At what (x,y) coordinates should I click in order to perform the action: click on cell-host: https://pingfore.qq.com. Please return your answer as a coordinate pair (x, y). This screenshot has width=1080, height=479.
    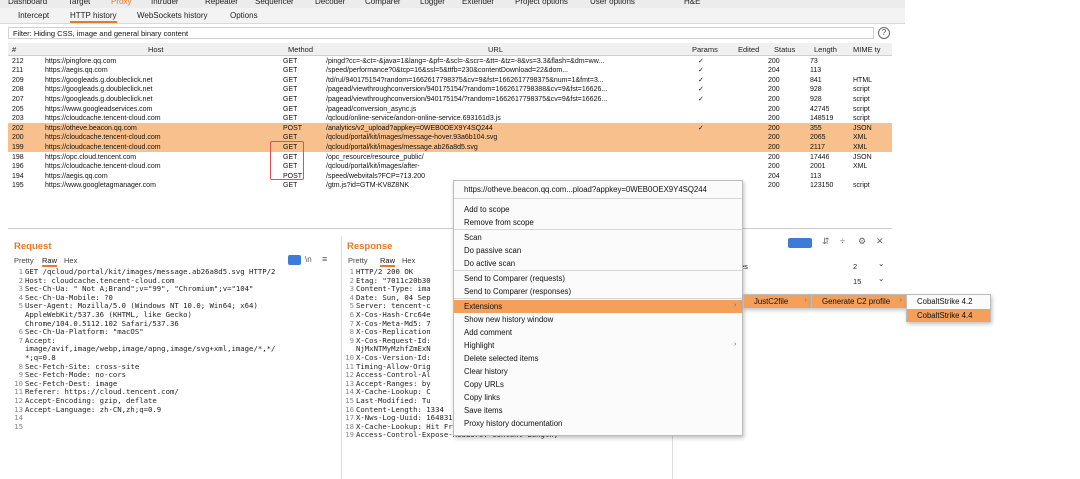
    Looking at the image, I should click on (81, 61).